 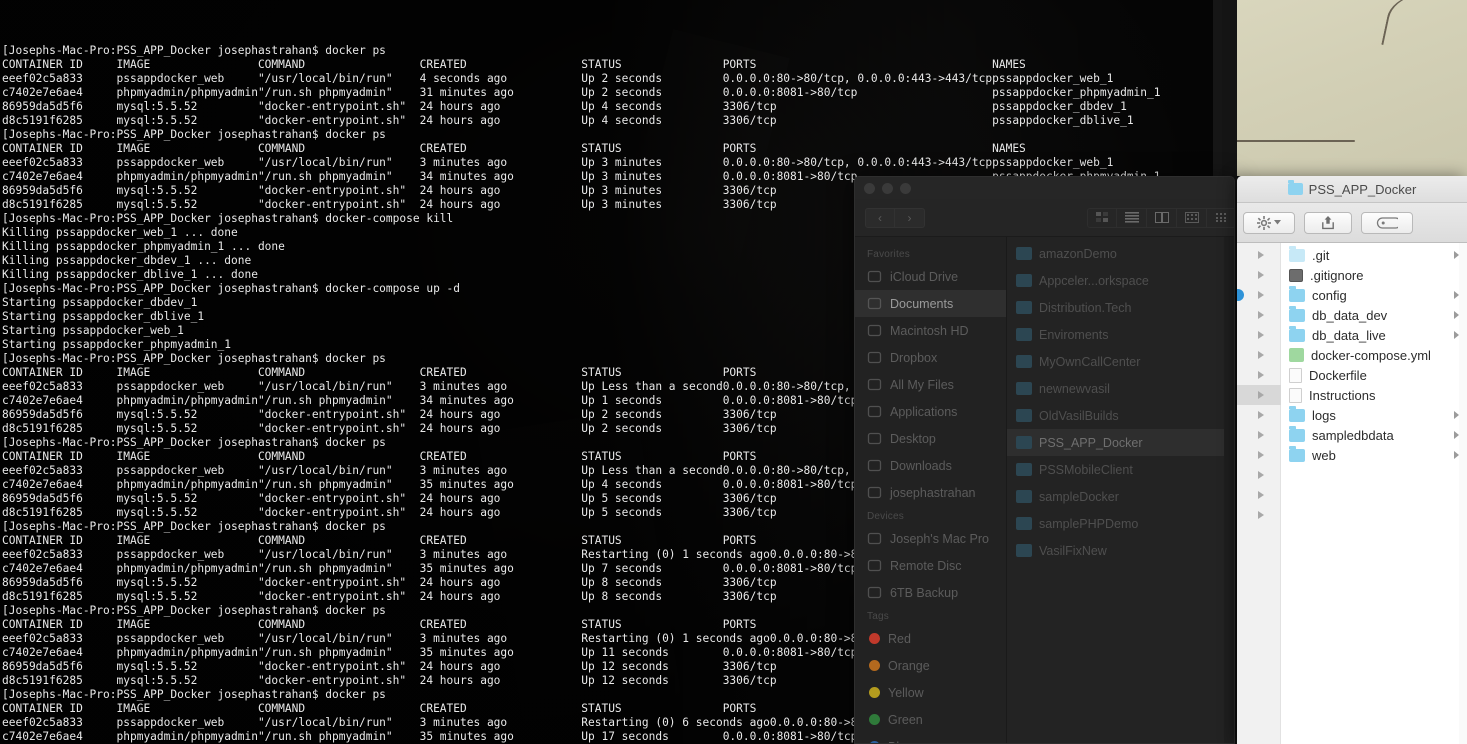 I want to click on file-row: PSS_APP_Docker, so click(x=1120, y=442).